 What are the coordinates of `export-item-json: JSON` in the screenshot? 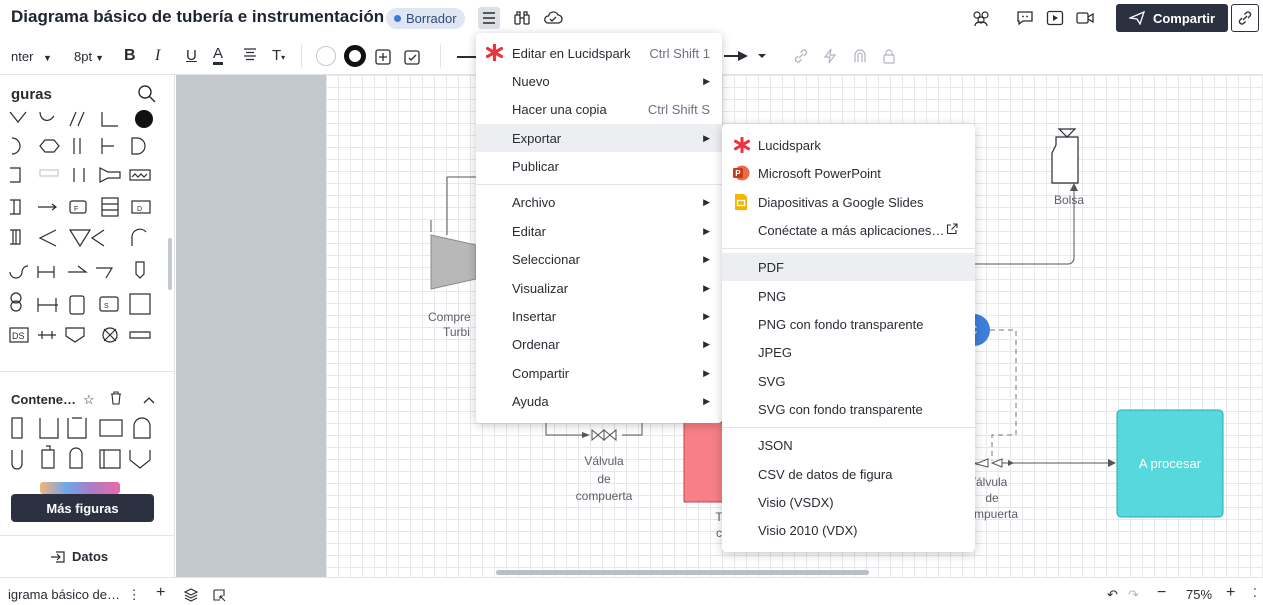 It's located at (848, 445).